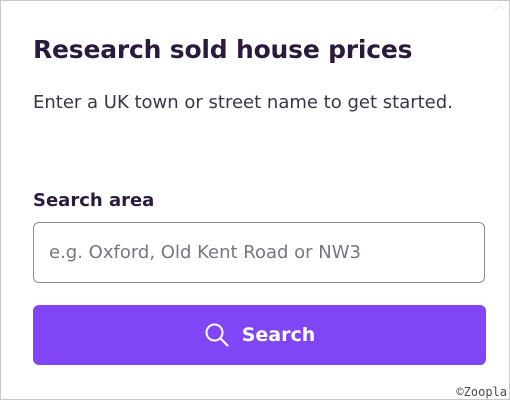 The height and width of the screenshot is (400, 510). Describe the element at coordinates (217, 335) in the screenshot. I see `search-icon` at that location.